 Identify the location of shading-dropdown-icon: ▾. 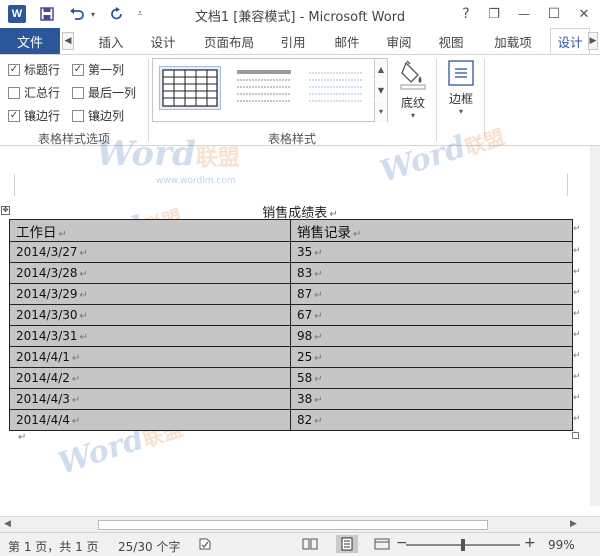
(412, 115).